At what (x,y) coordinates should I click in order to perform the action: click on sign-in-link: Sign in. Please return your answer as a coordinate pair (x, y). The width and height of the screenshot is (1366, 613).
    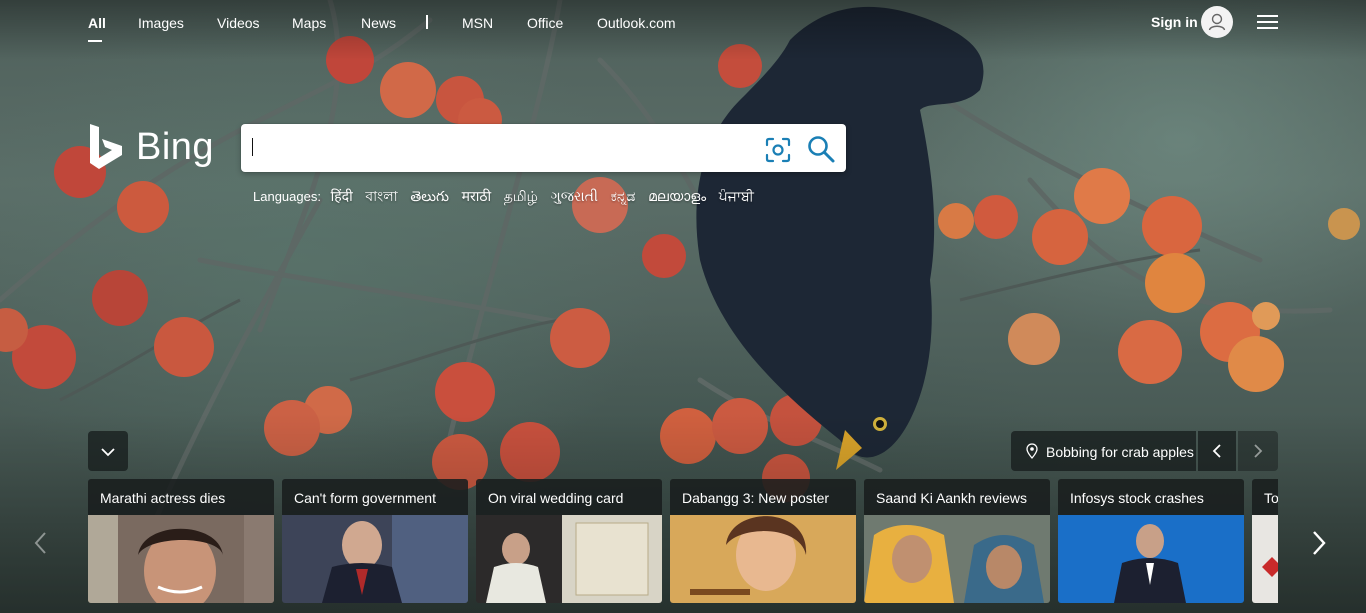
    Looking at the image, I should click on (1174, 22).